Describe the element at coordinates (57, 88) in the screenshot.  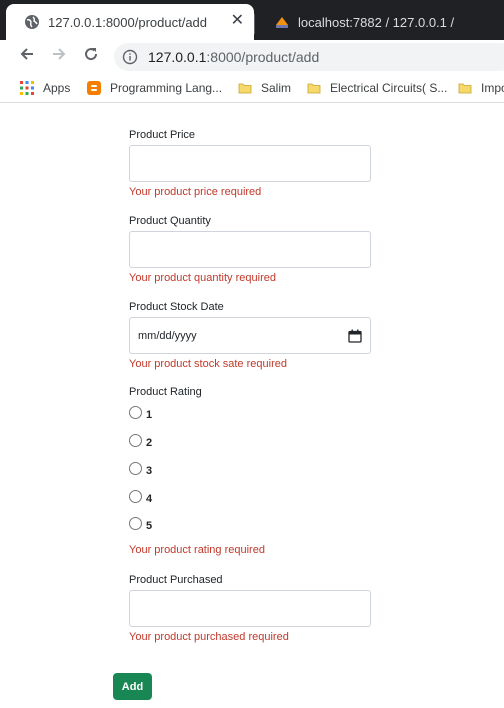
I see `bookmark-label: Apps` at that location.